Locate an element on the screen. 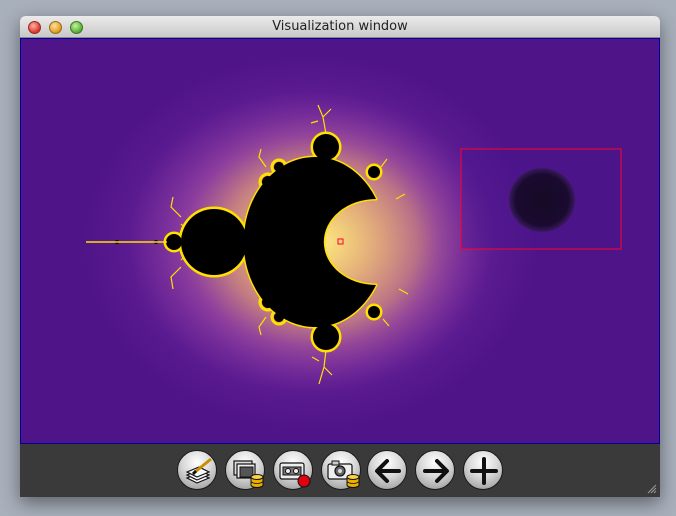 The image size is (676, 516). toolbar is located at coordinates (340, 470).